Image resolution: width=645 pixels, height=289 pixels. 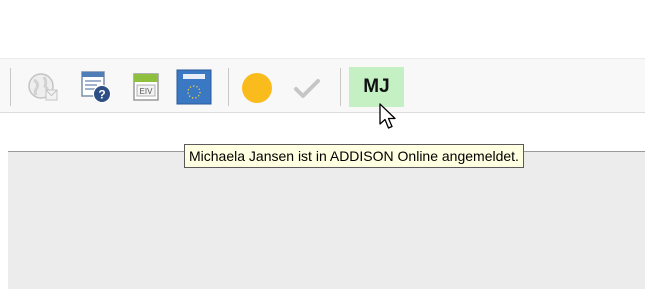 I want to click on user-initials-button: MJ, so click(x=376, y=87).